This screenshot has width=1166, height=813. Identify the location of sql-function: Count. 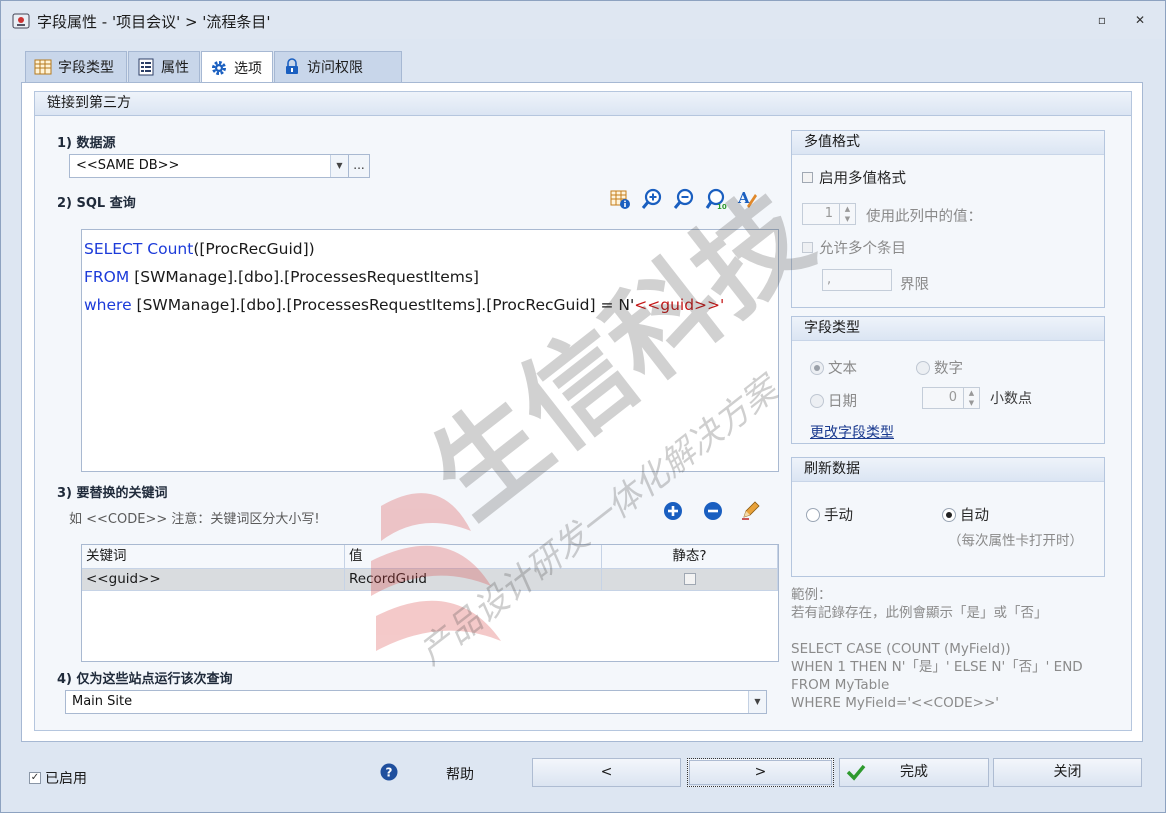
(170, 249).